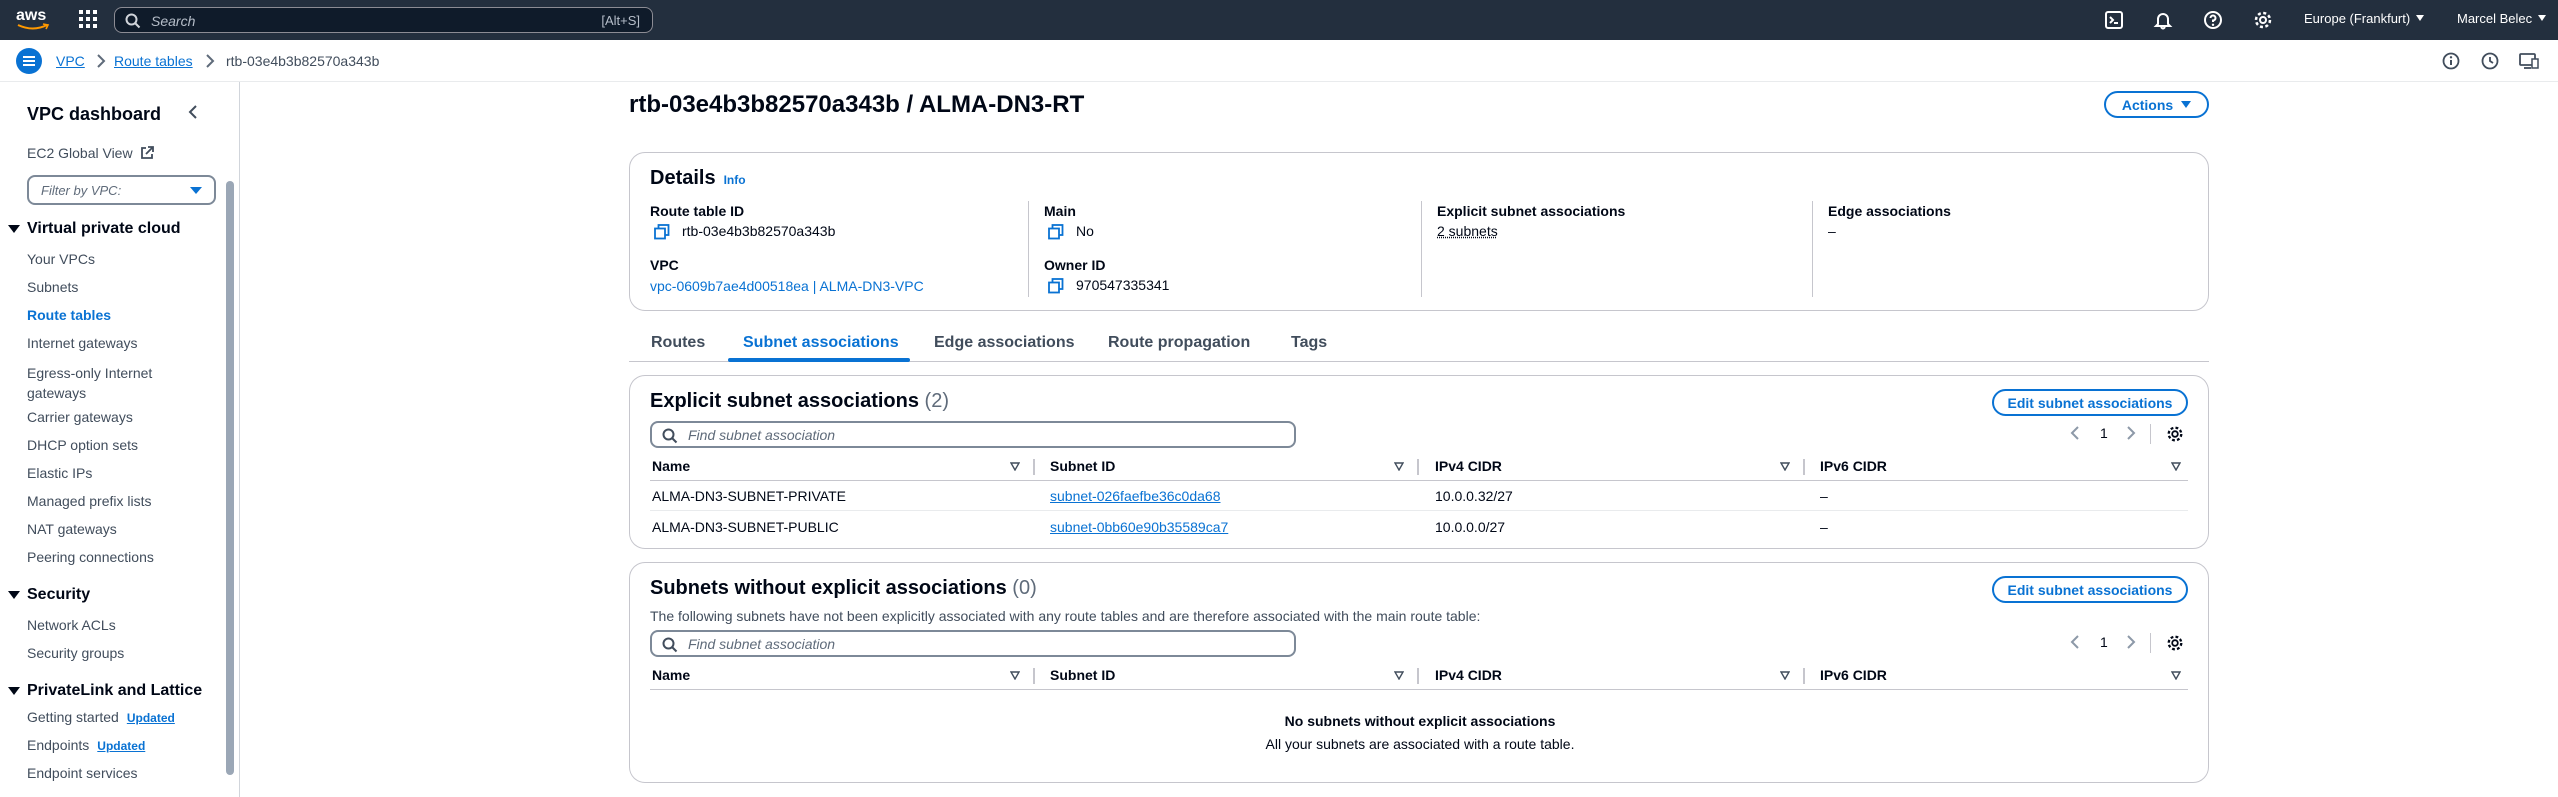 This screenshot has width=2558, height=797. What do you see at coordinates (58, 595) in the screenshot?
I see `sidebar-section-security: Security` at bounding box center [58, 595].